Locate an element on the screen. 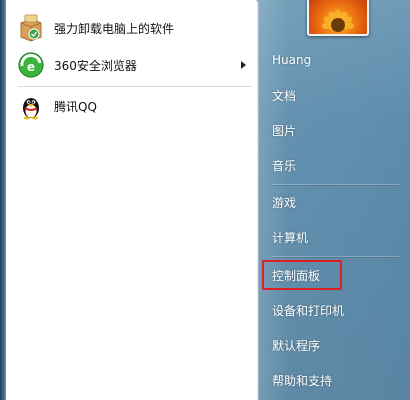 The height and width of the screenshot is (400, 410). uninstaller-box-icon is located at coordinates (31, 28).